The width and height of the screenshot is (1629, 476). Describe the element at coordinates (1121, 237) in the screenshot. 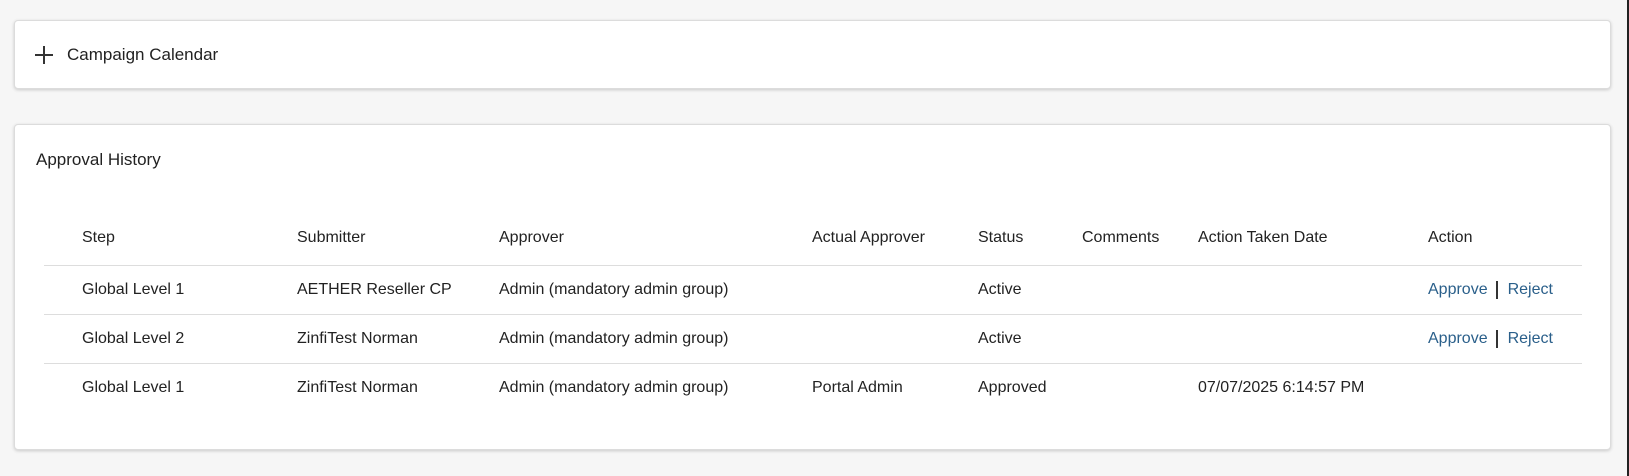

I see `column-header-comments: Comments` at that location.